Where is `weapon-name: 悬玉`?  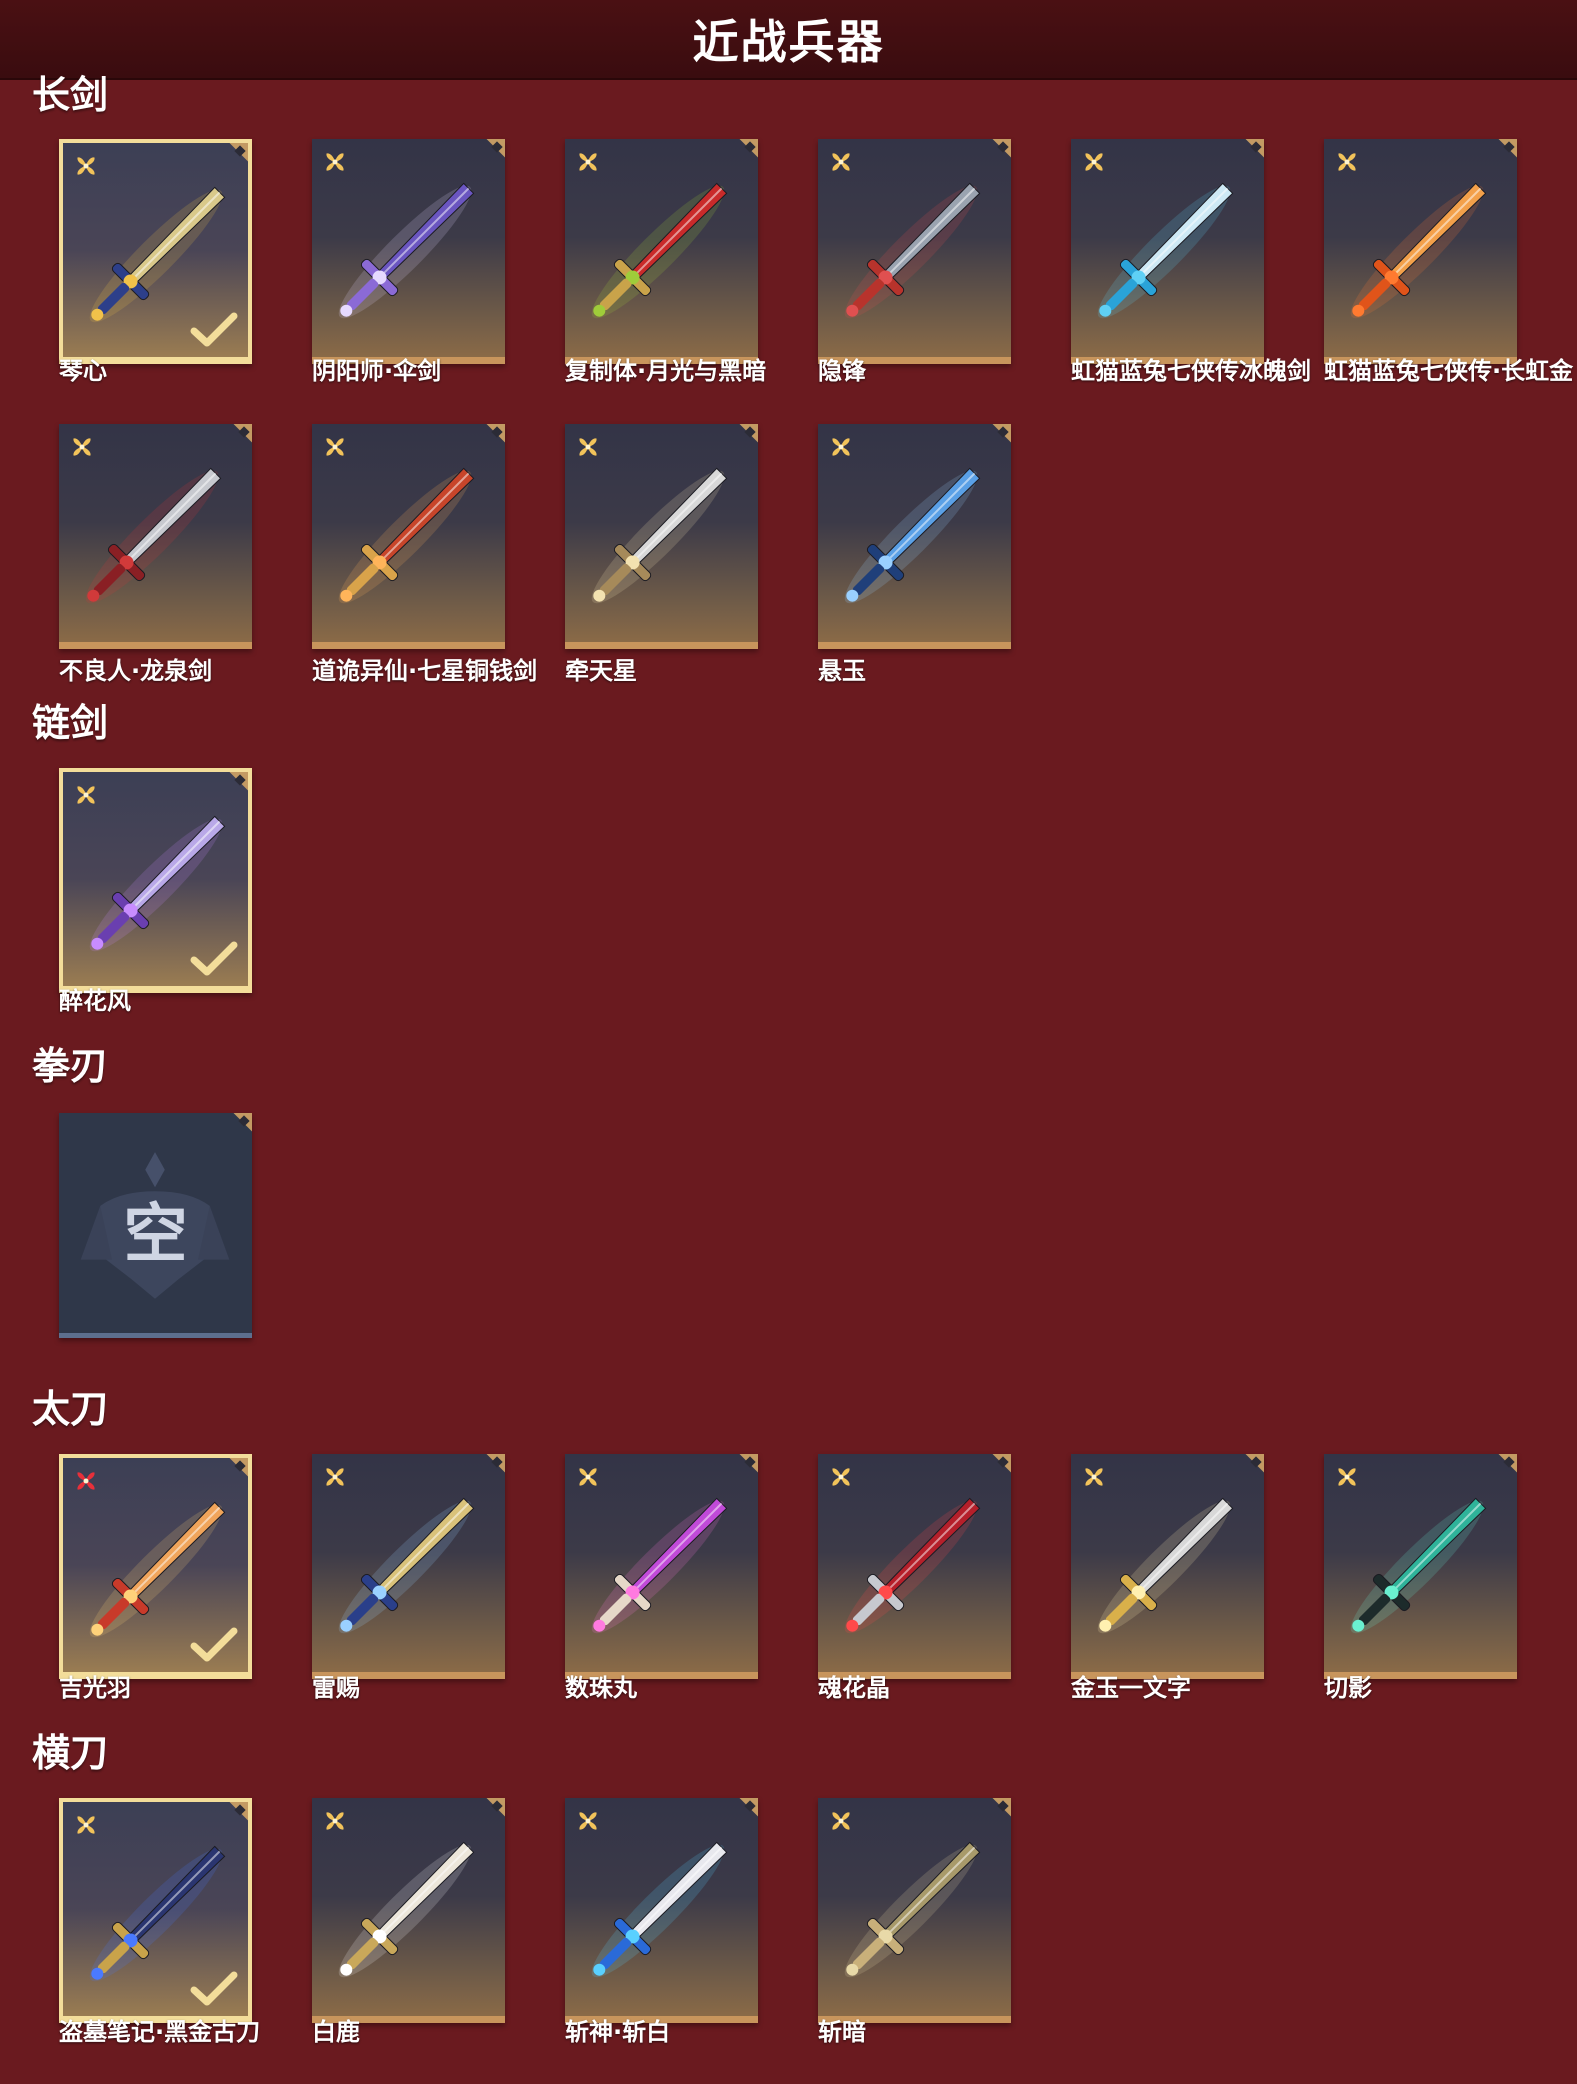 weapon-name: 悬玉 is located at coordinates (842, 671).